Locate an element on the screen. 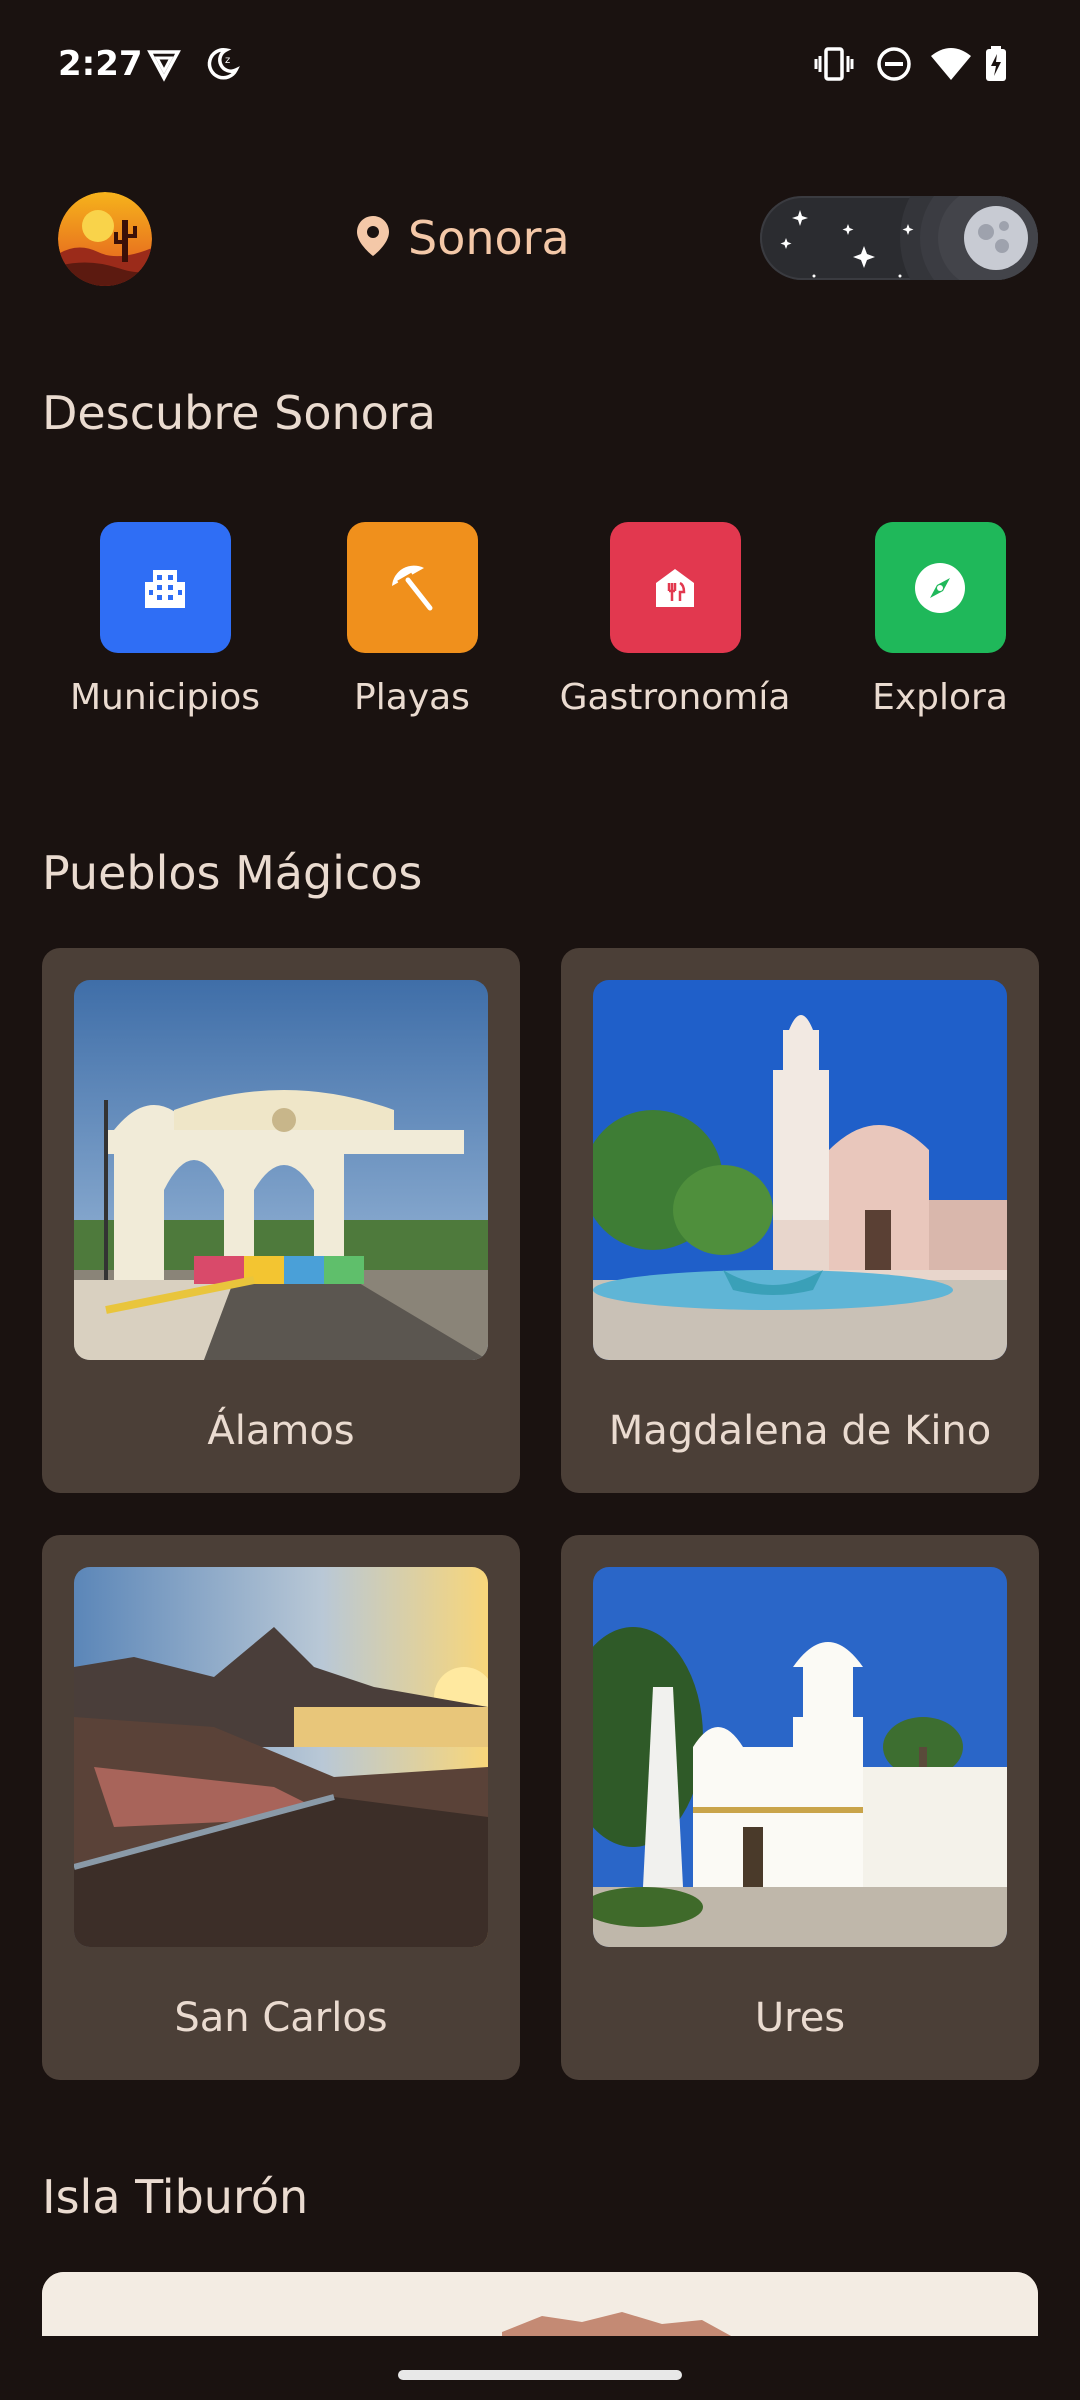 This screenshot has height=2400, width=1080. map-pin-icon is located at coordinates (373, 238).